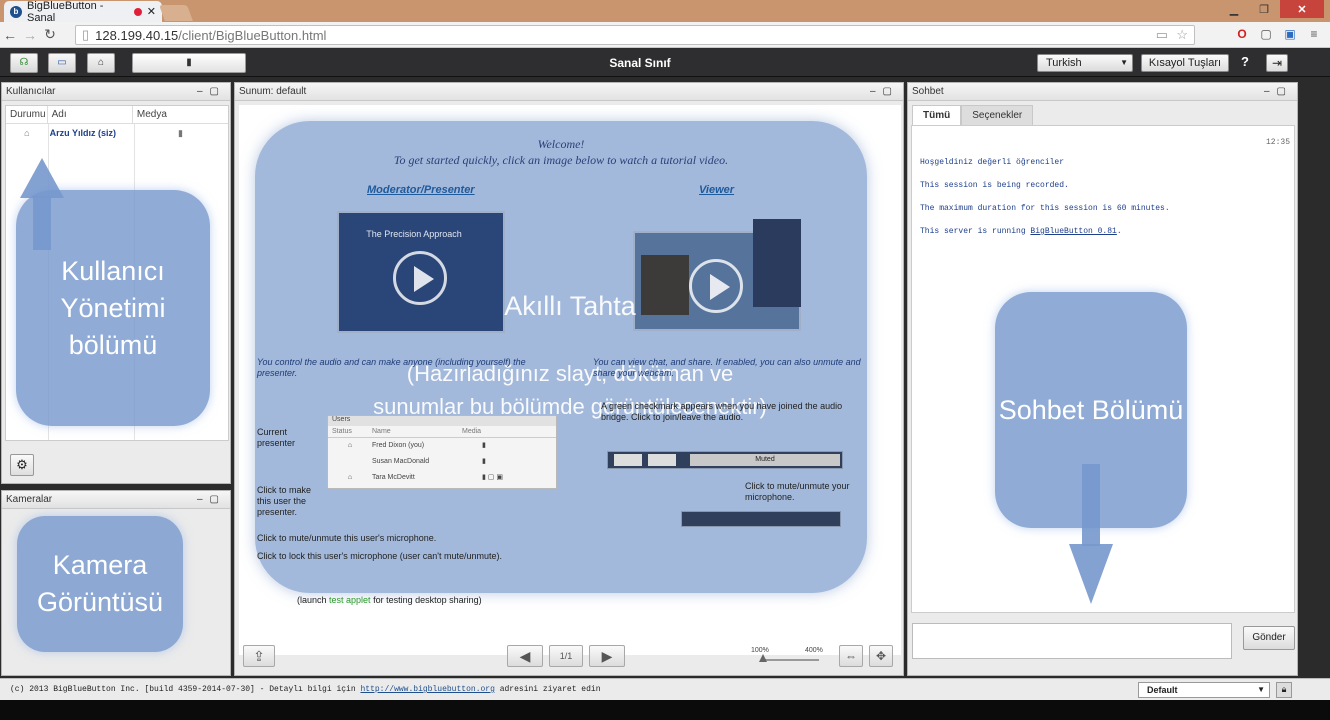 This screenshot has width=1330, height=720. I want to click on bottom-bar, so click(665, 710).